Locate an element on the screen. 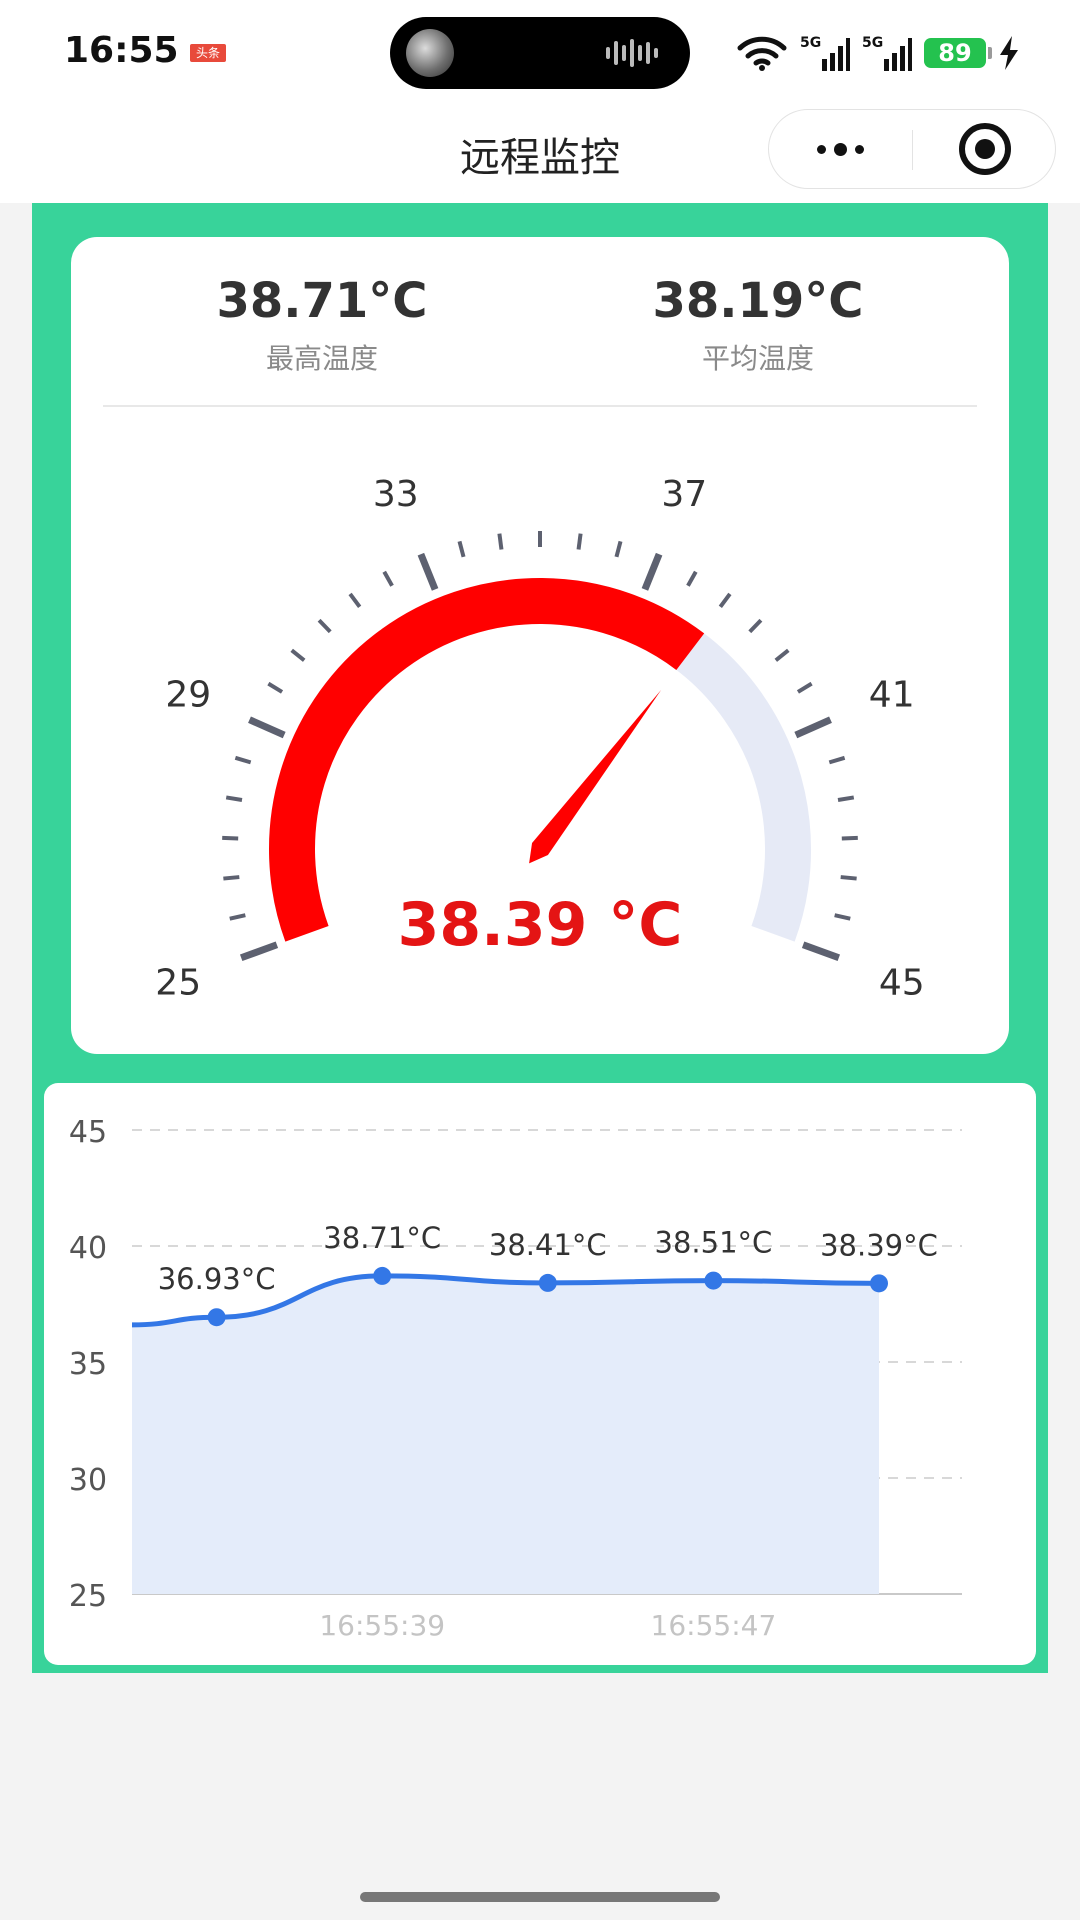  max-temp-stat: 38.71°C 最高温度 is located at coordinates (322, 325).